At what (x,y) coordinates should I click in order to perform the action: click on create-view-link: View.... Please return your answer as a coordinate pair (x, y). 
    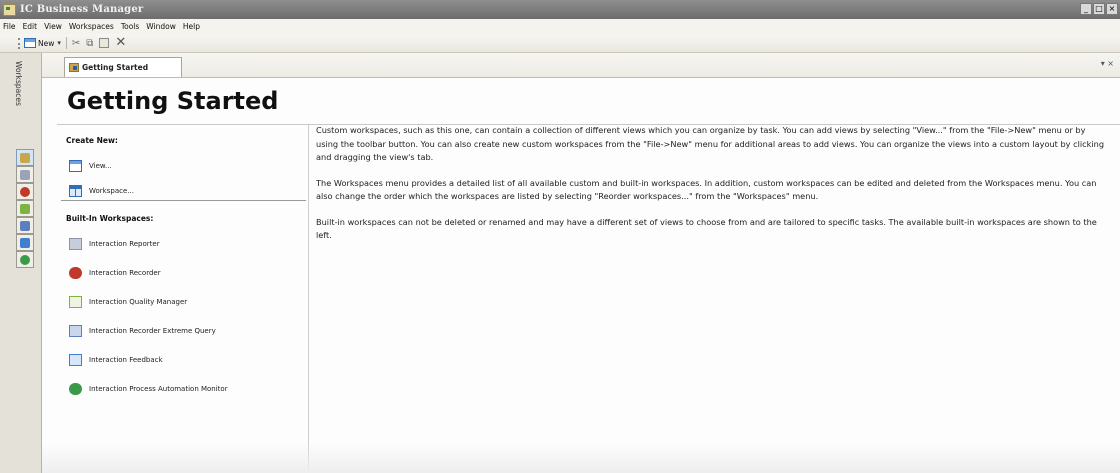
    Looking at the image, I should click on (90, 166).